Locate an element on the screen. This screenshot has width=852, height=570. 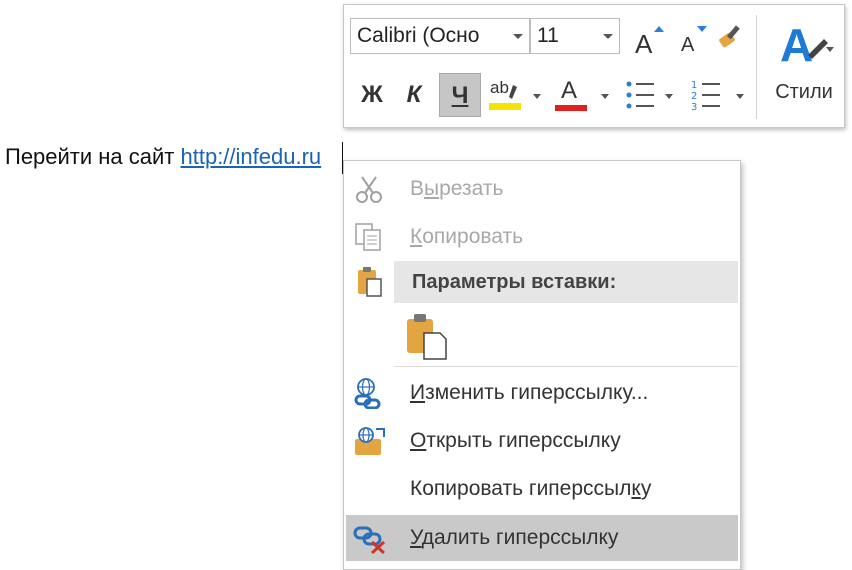
format-painter-icon is located at coordinates (729, 36).